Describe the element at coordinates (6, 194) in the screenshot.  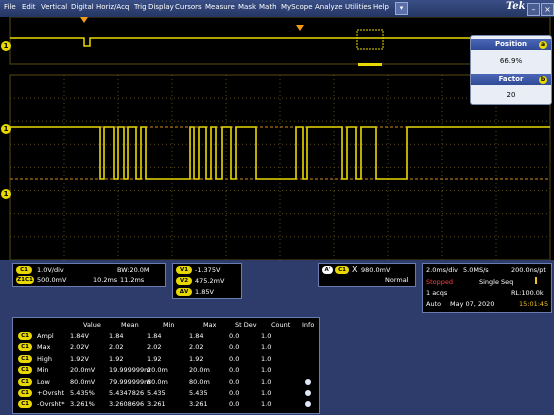
I see `channel1-ref-marker: 1` at that location.